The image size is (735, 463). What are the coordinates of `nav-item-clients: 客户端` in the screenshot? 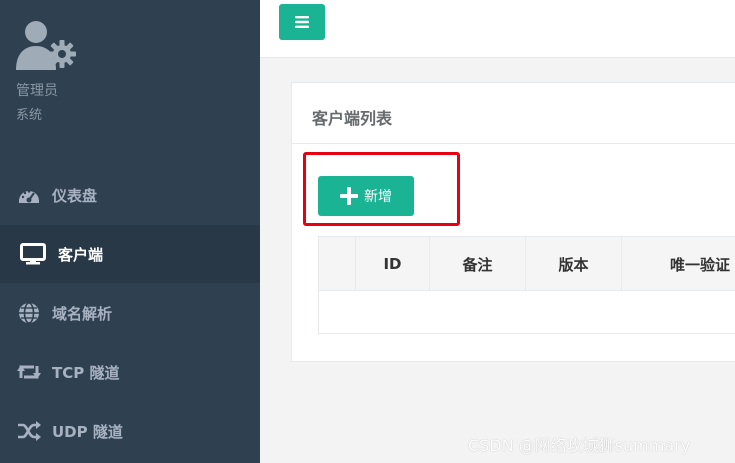 It's located at (130, 254).